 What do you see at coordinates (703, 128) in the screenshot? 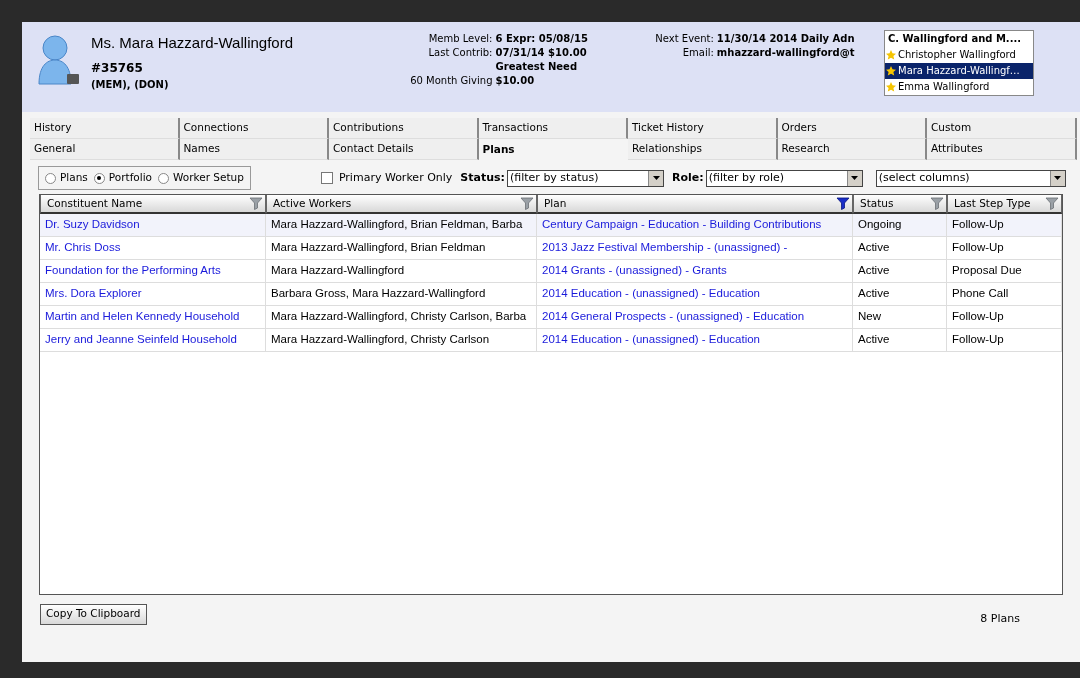
I see `tab: Ticket History` at bounding box center [703, 128].